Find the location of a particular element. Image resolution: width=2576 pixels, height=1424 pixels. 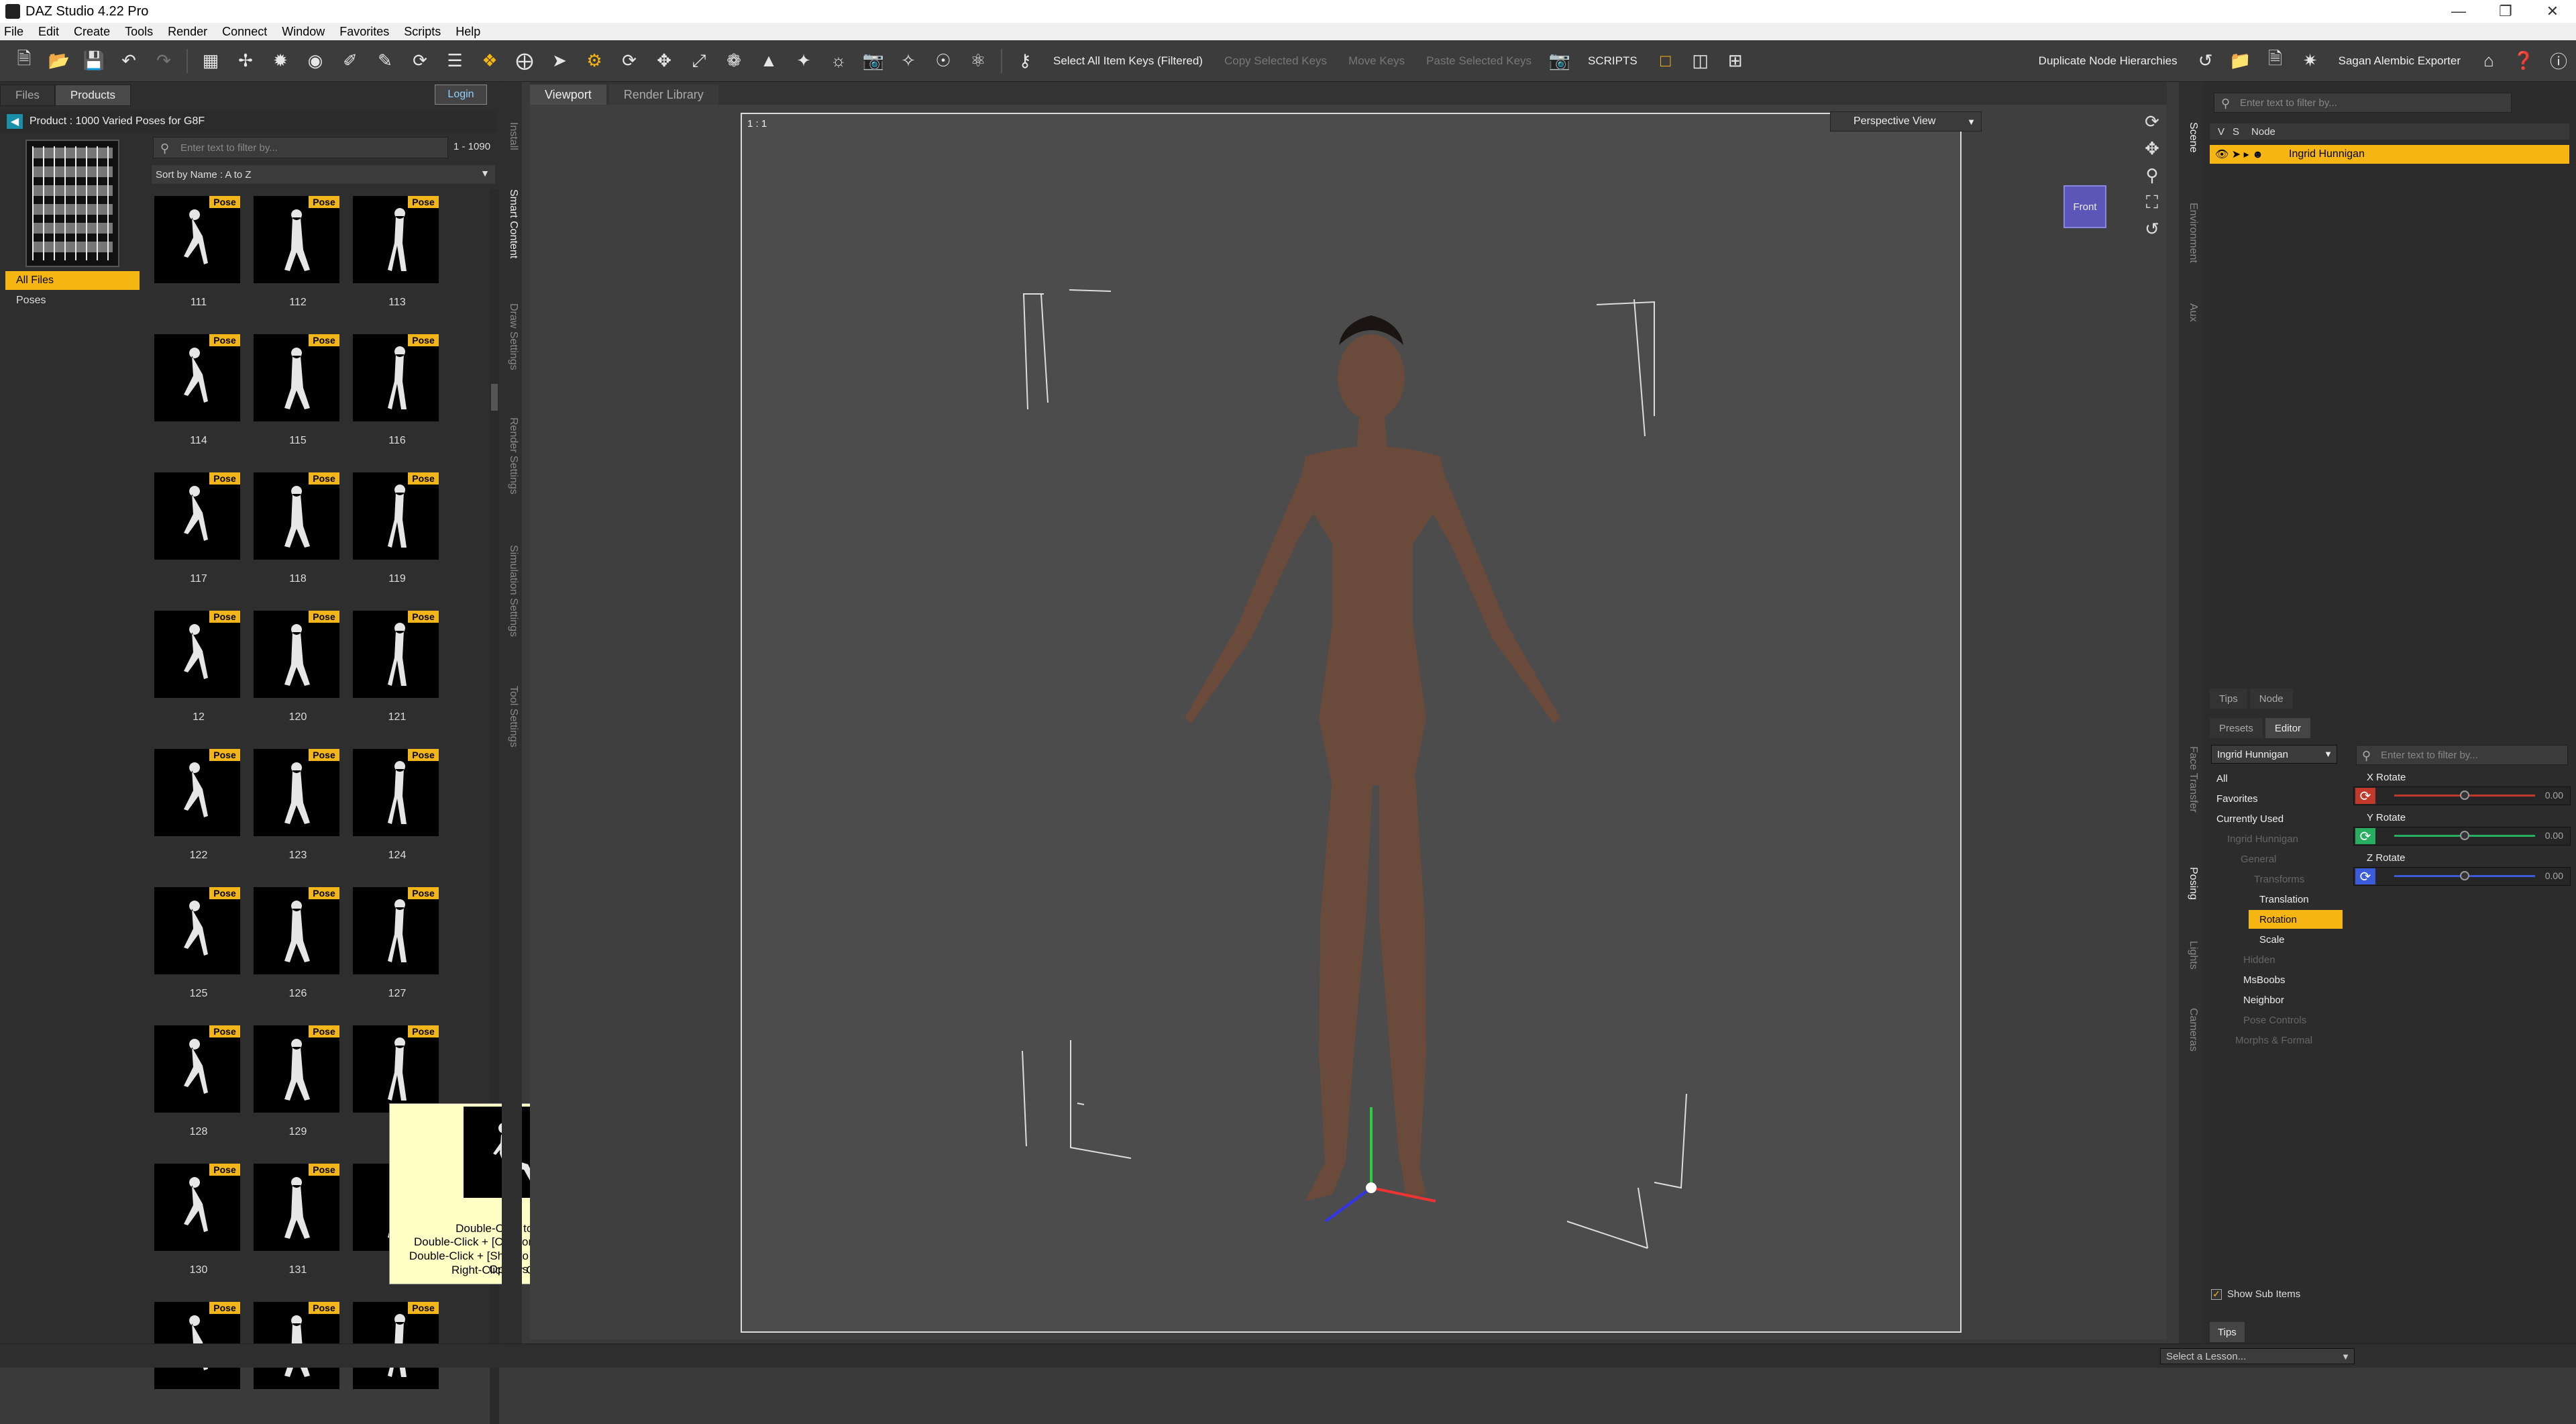

frame-icon: ⛶ is located at coordinates (2152, 205).